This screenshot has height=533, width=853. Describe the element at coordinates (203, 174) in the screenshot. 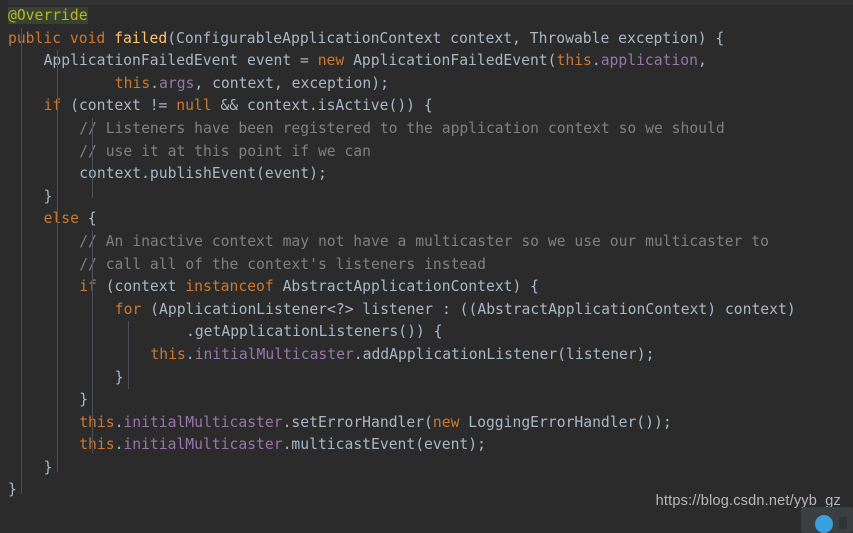

I see `code-token: context.publishEvent(event);` at that location.